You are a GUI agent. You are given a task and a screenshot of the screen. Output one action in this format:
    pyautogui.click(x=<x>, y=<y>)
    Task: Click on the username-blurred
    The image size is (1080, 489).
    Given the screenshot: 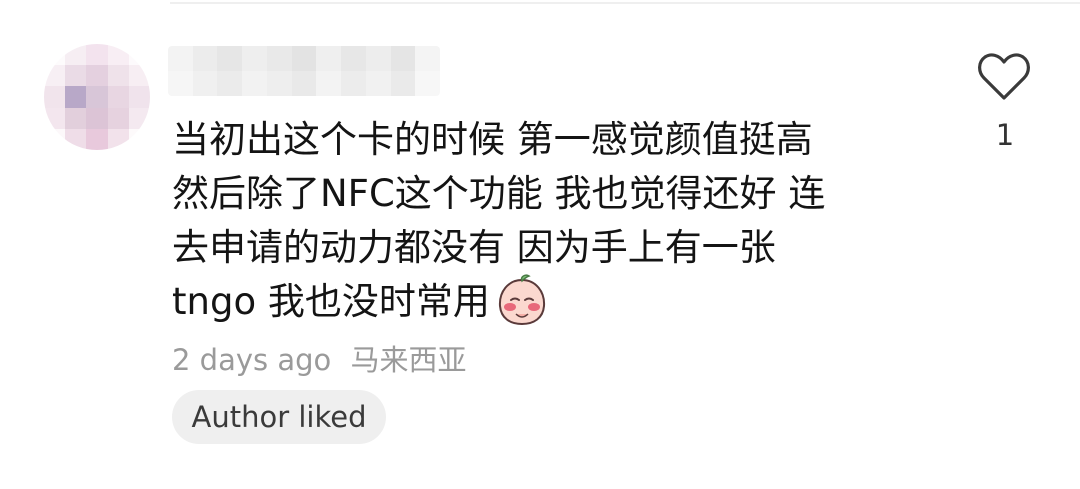 What is the action you would take?
    pyautogui.click(x=304, y=71)
    